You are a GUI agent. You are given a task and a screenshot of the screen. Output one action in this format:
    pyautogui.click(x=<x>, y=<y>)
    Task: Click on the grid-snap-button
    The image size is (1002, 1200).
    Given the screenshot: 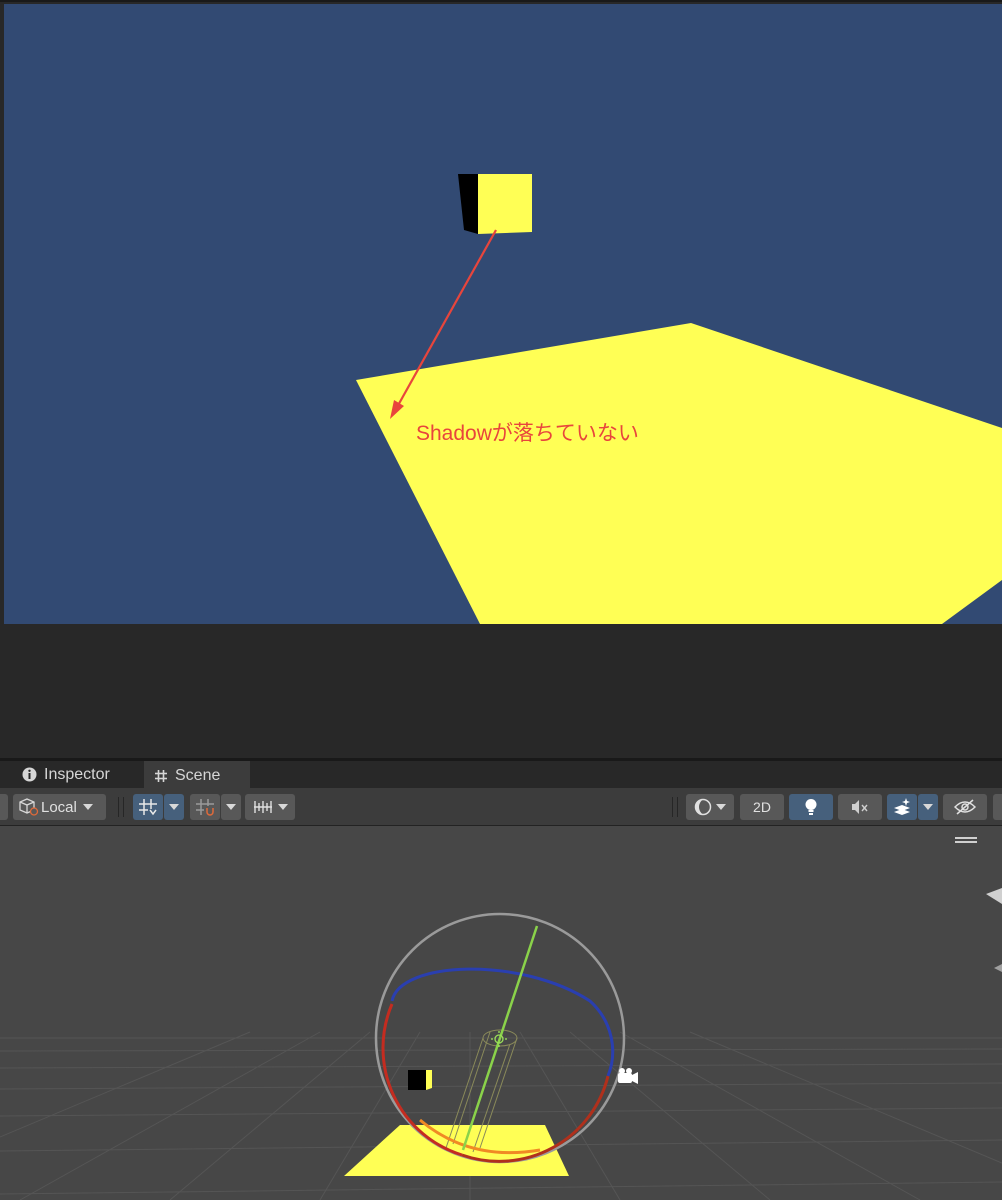 What is the action you would take?
    pyautogui.click(x=148, y=807)
    